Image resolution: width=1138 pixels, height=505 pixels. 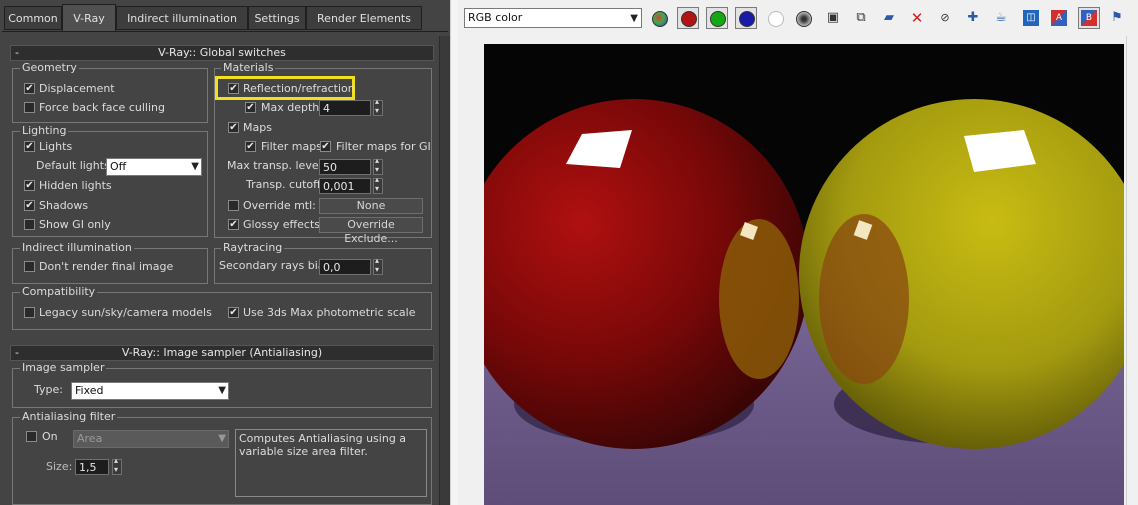 What do you see at coordinates (29, 224) in the screenshot?
I see `show-gi-only-checkbox` at bounding box center [29, 224].